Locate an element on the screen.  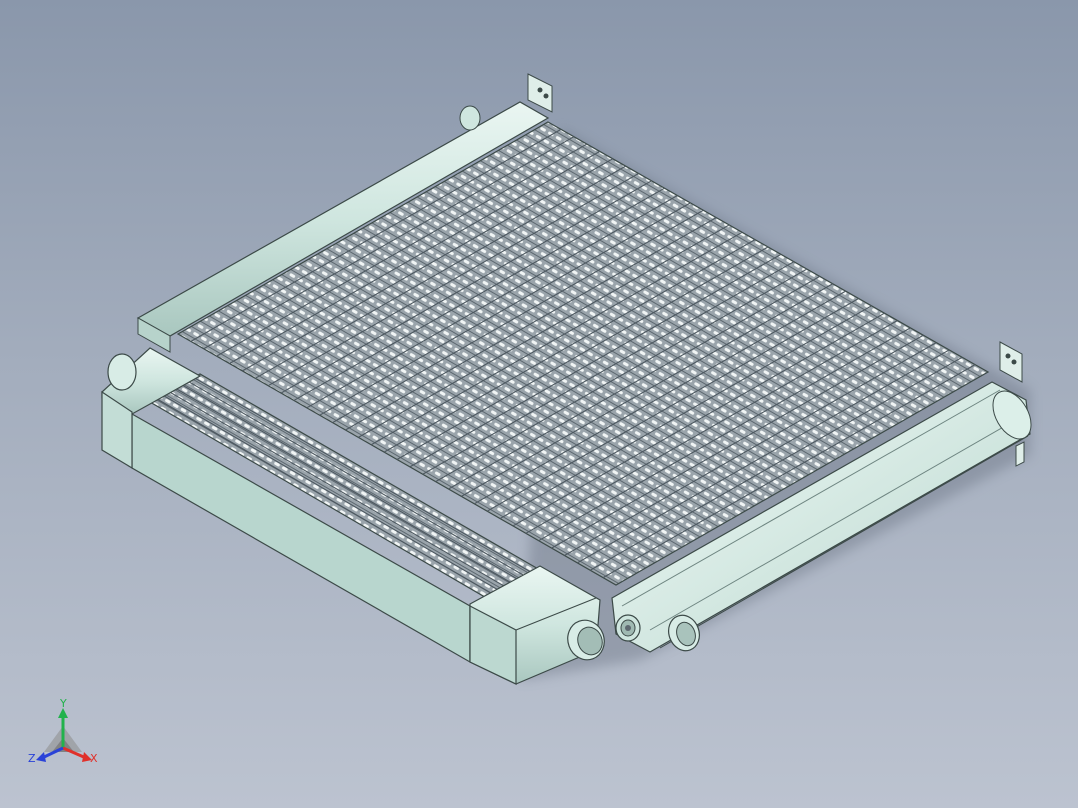
mounting-bracket-top is located at coordinates (540, 93).